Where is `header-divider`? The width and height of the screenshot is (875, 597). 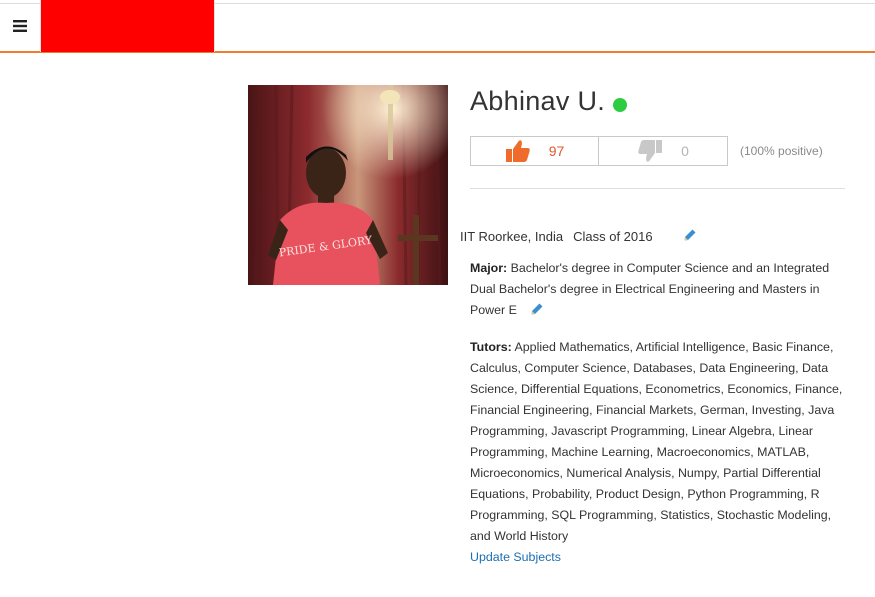
header-divider is located at coordinates (214, 26).